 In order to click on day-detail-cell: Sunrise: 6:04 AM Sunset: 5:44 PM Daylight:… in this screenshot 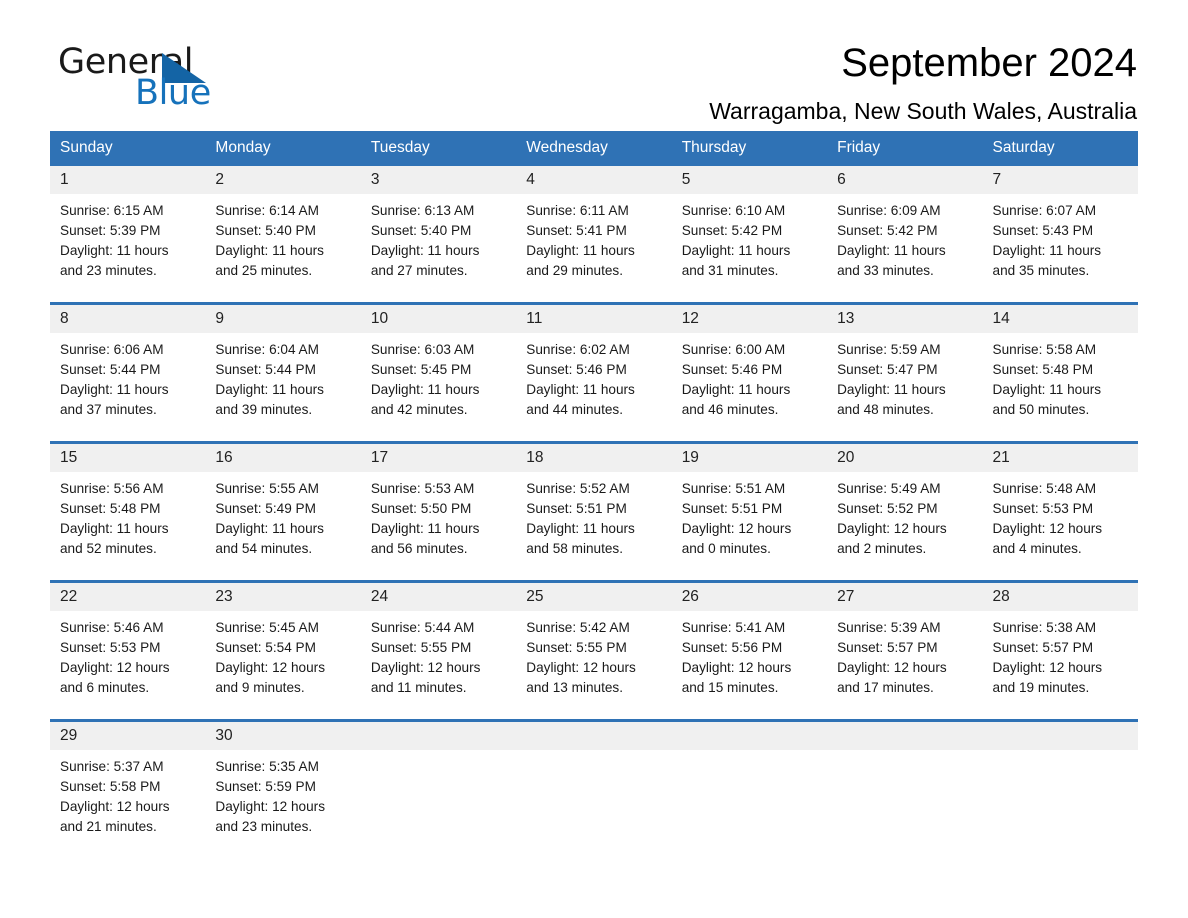, I will do `click(283, 387)`.